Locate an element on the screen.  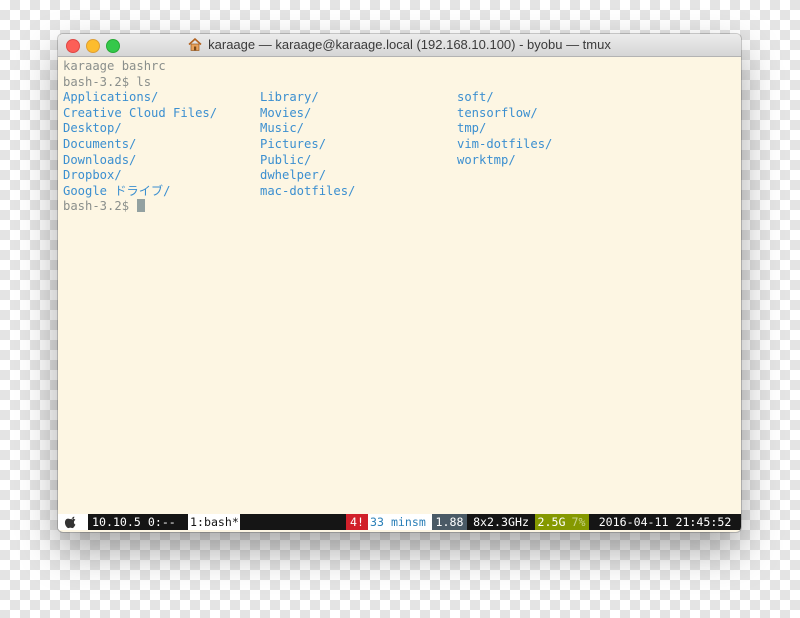
status-spacer is located at coordinates (293, 522).